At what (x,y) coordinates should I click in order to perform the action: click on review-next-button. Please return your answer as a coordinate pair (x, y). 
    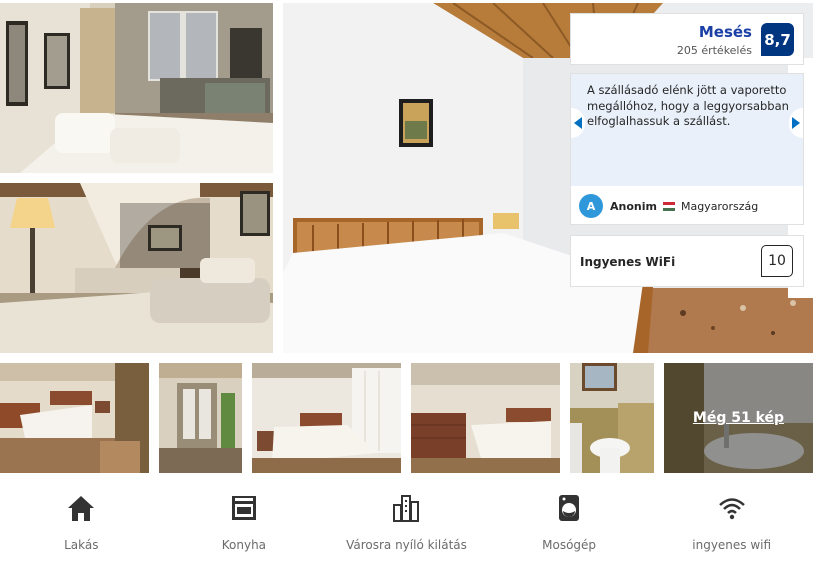
    Looking at the image, I should click on (796, 123).